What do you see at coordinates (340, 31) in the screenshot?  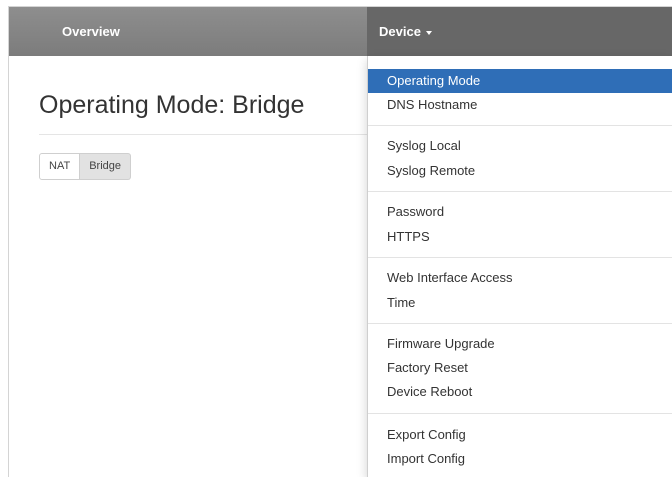 I see `top-navbar: Overview Device` at bounding box center [340, 31].